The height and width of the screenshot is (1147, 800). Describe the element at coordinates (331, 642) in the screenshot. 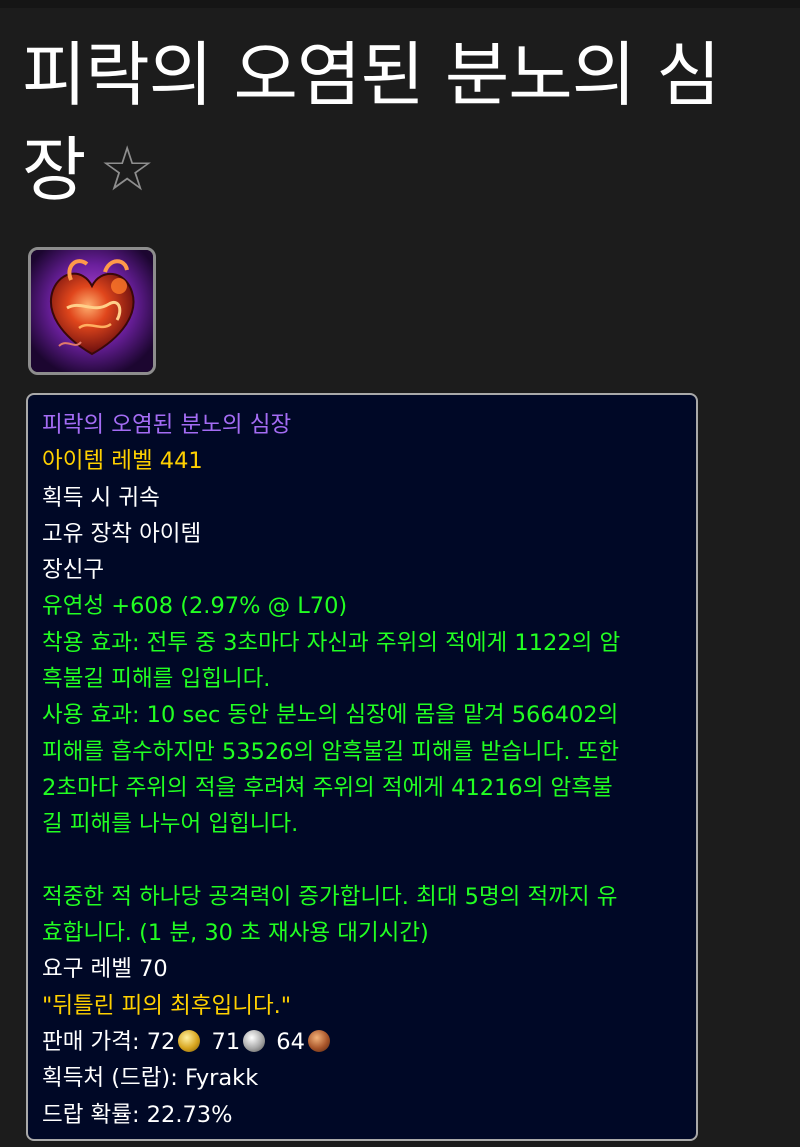

I see `equip-effect-line: 착용 효과: 전투 중 3초마다 자신과 주위의 적에게 1122의 암` at that location.